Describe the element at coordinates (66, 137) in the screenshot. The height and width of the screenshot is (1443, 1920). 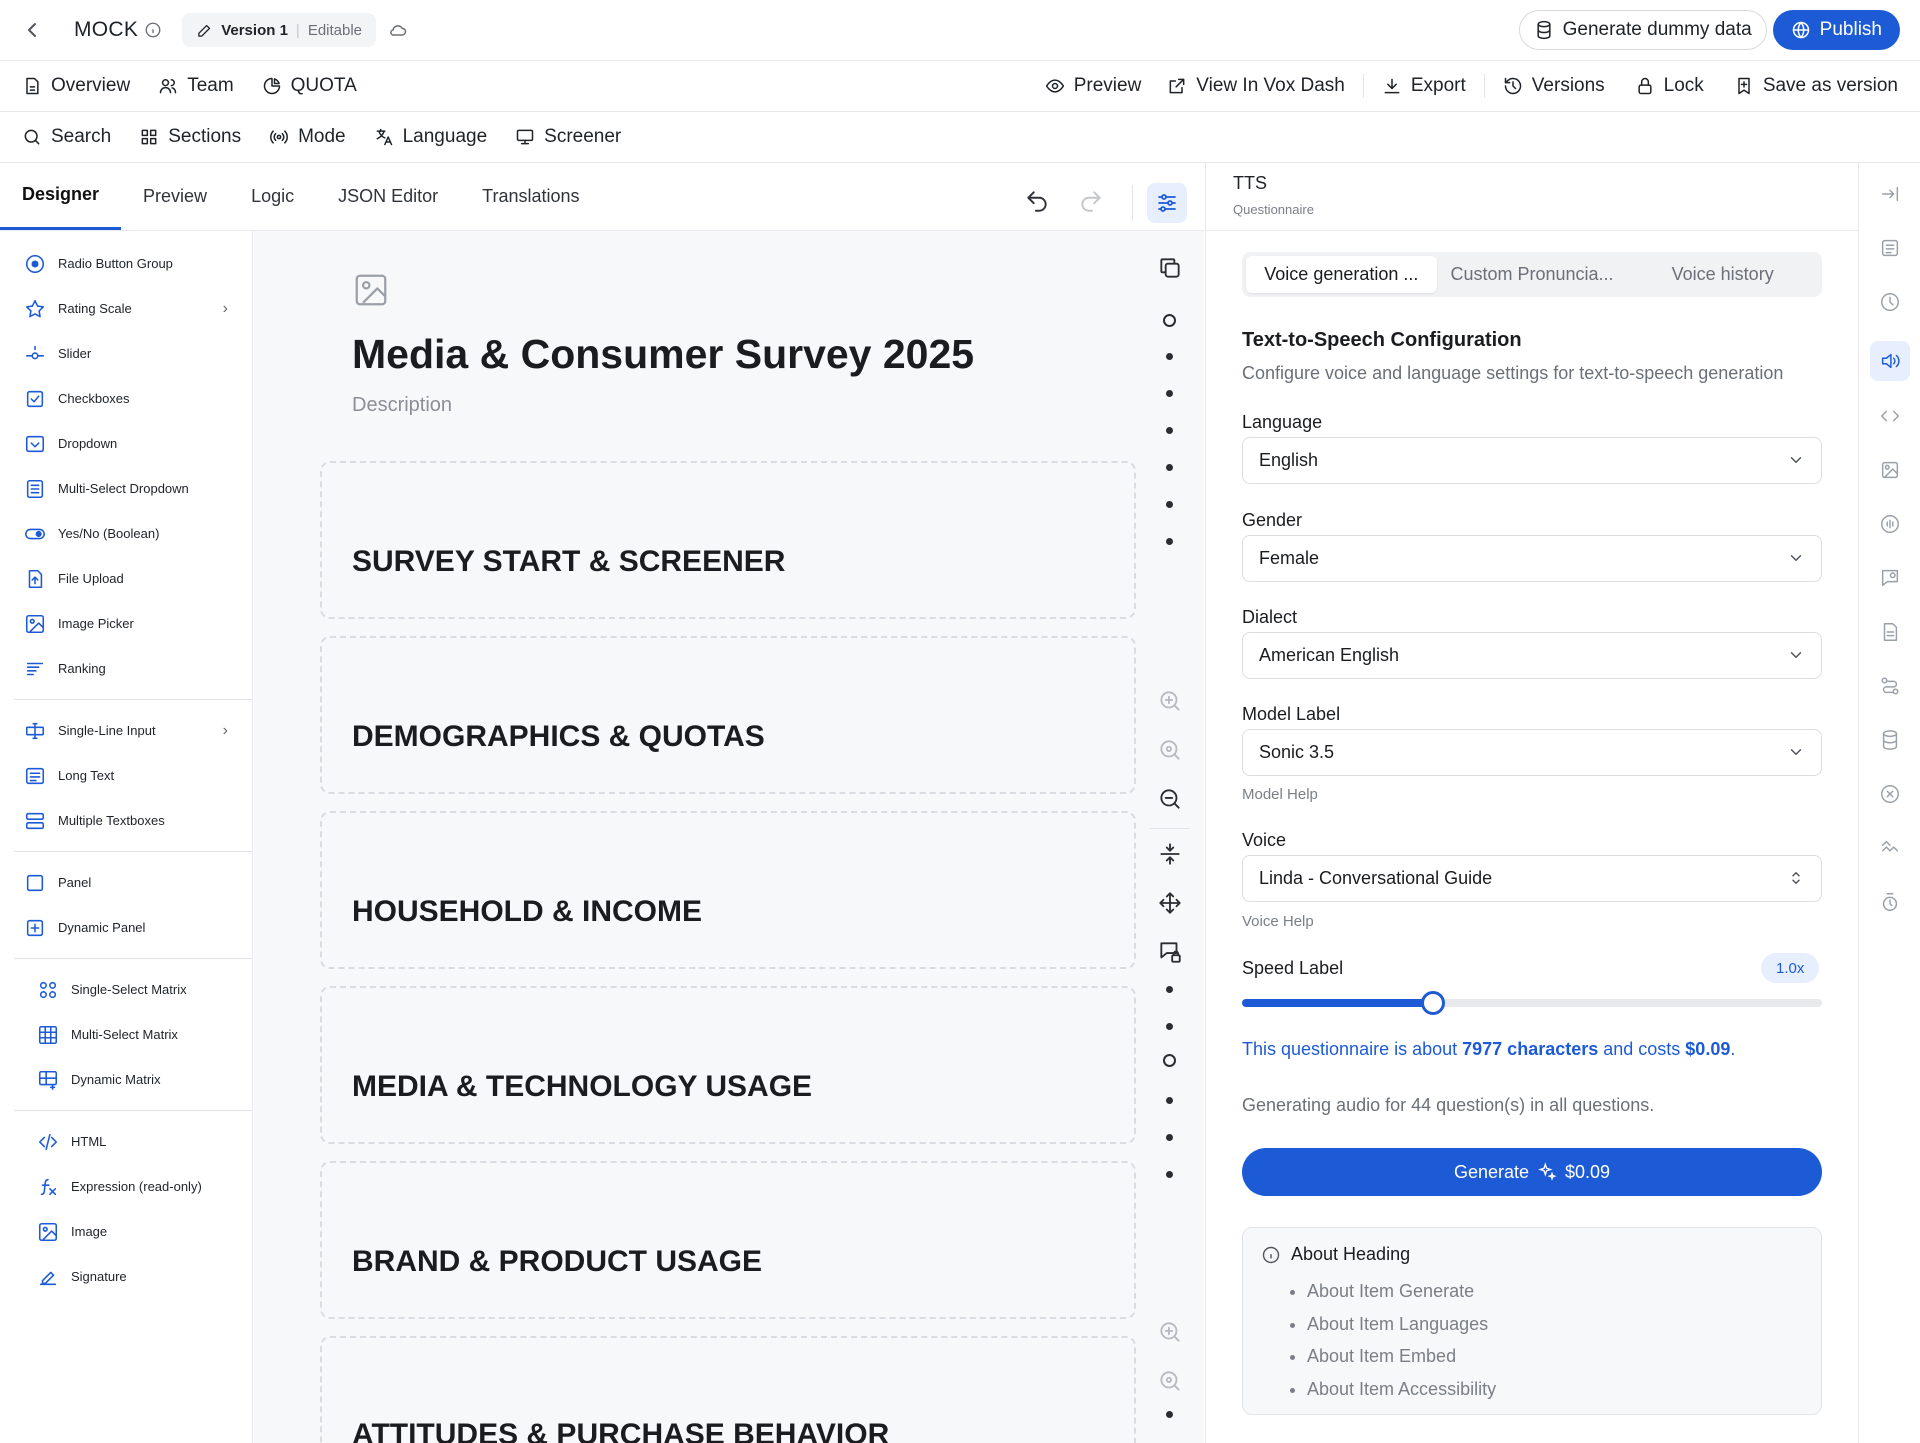
I see `search-button: Search` at that location.